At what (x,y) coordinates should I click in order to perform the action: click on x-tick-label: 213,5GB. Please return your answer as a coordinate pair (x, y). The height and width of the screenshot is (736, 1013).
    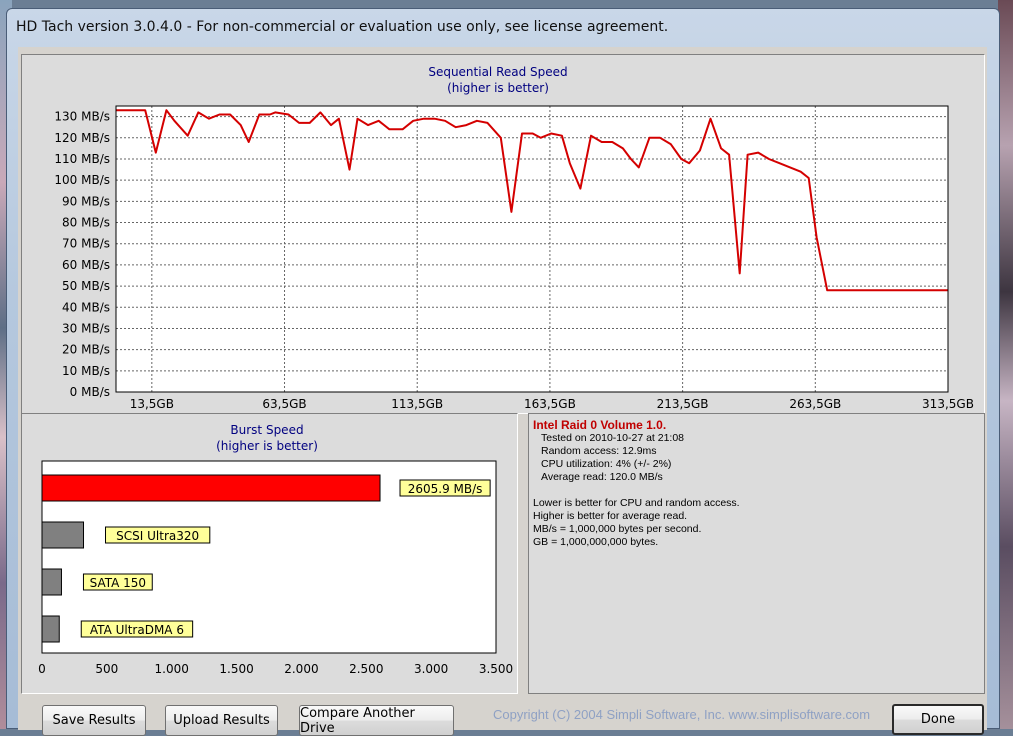
    Looking at the image, I should click on (683, 404).